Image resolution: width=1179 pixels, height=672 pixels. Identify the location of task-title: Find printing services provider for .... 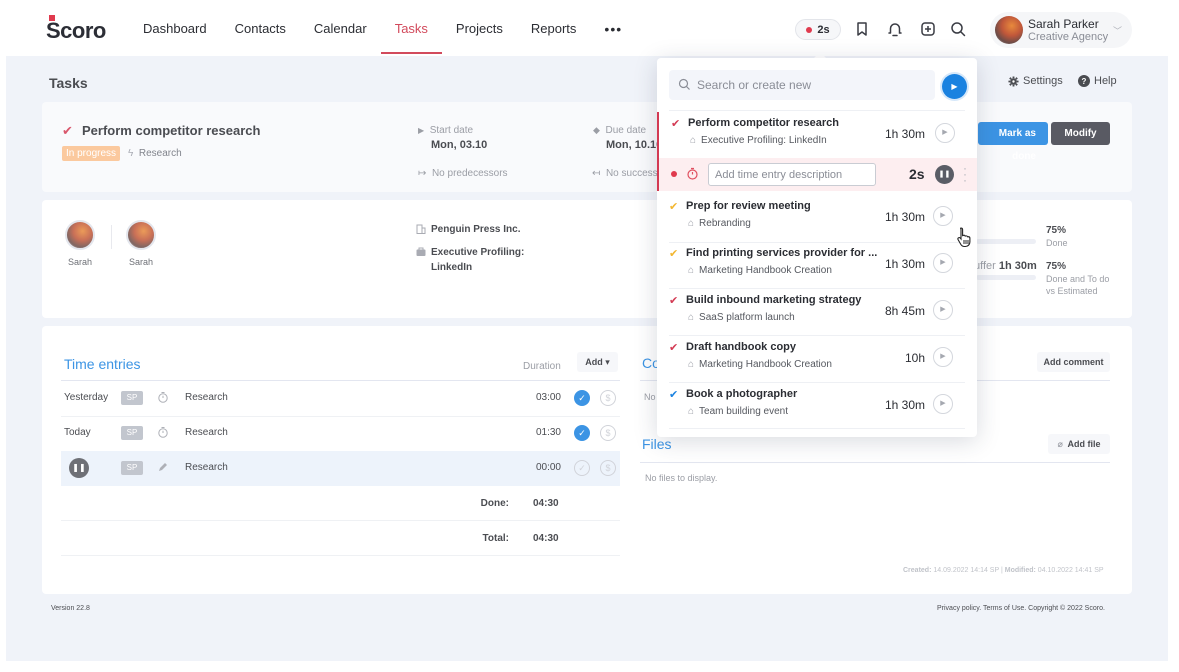
(782, 253).